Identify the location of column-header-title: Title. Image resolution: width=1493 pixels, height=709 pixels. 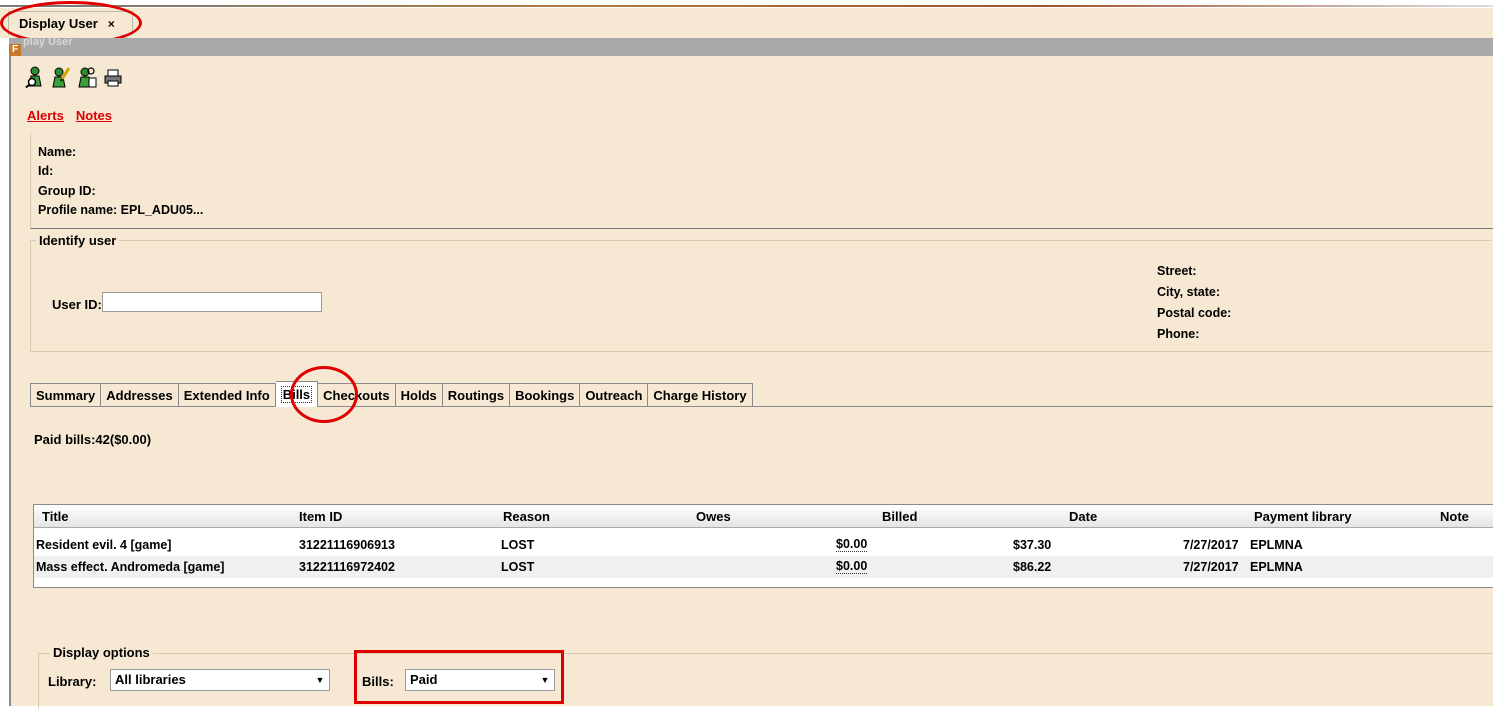
(55, 516).